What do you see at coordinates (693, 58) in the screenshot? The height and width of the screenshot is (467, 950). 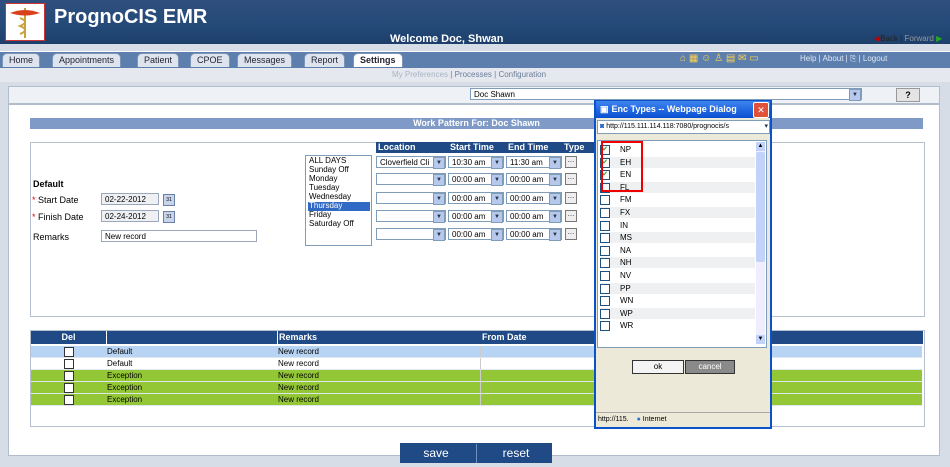 I see `building-icon: ▦` at bounding box center [693, 58].